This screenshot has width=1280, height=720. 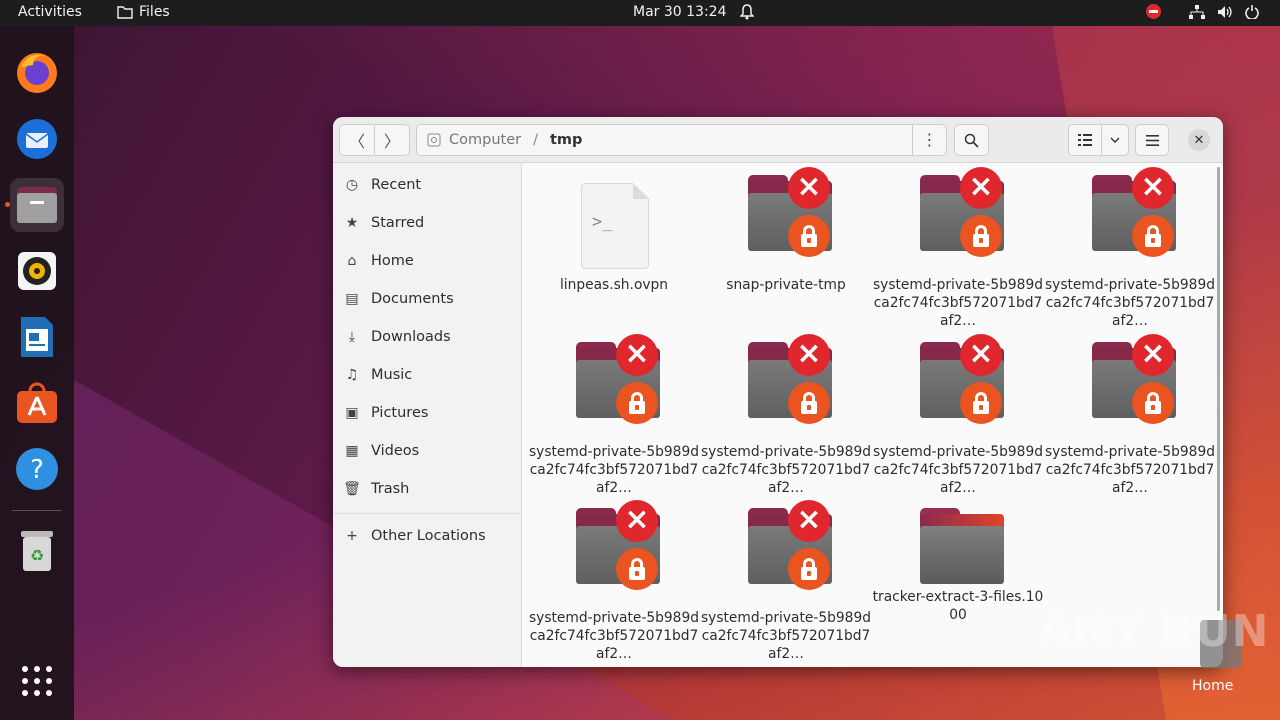 I want to click on folder-item: × snap-private-tmp, so click(x=786, y=247).